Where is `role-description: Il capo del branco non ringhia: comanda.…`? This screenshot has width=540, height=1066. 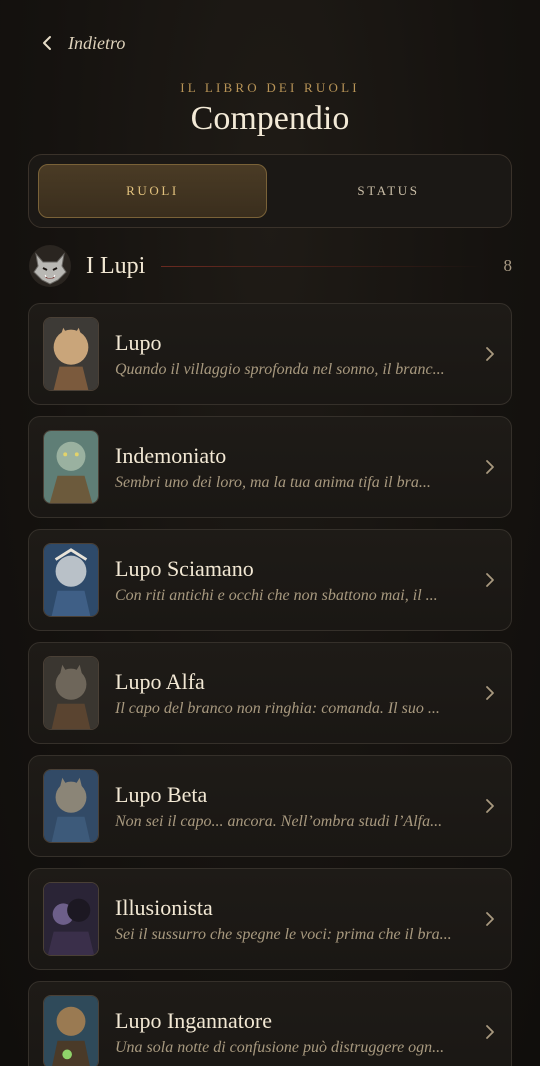 role-description: Il capo del branco non ringhia: comanda.… is located at coordinates (277, 708).